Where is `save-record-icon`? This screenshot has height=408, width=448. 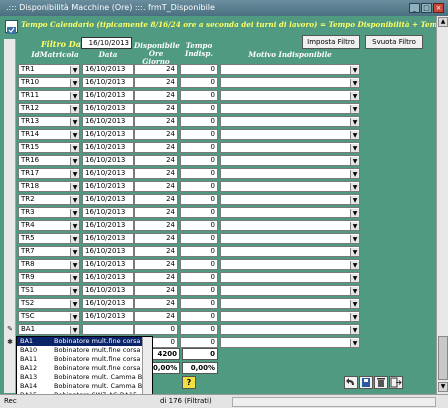
save-record-icon is located at coordinates (366, 382).